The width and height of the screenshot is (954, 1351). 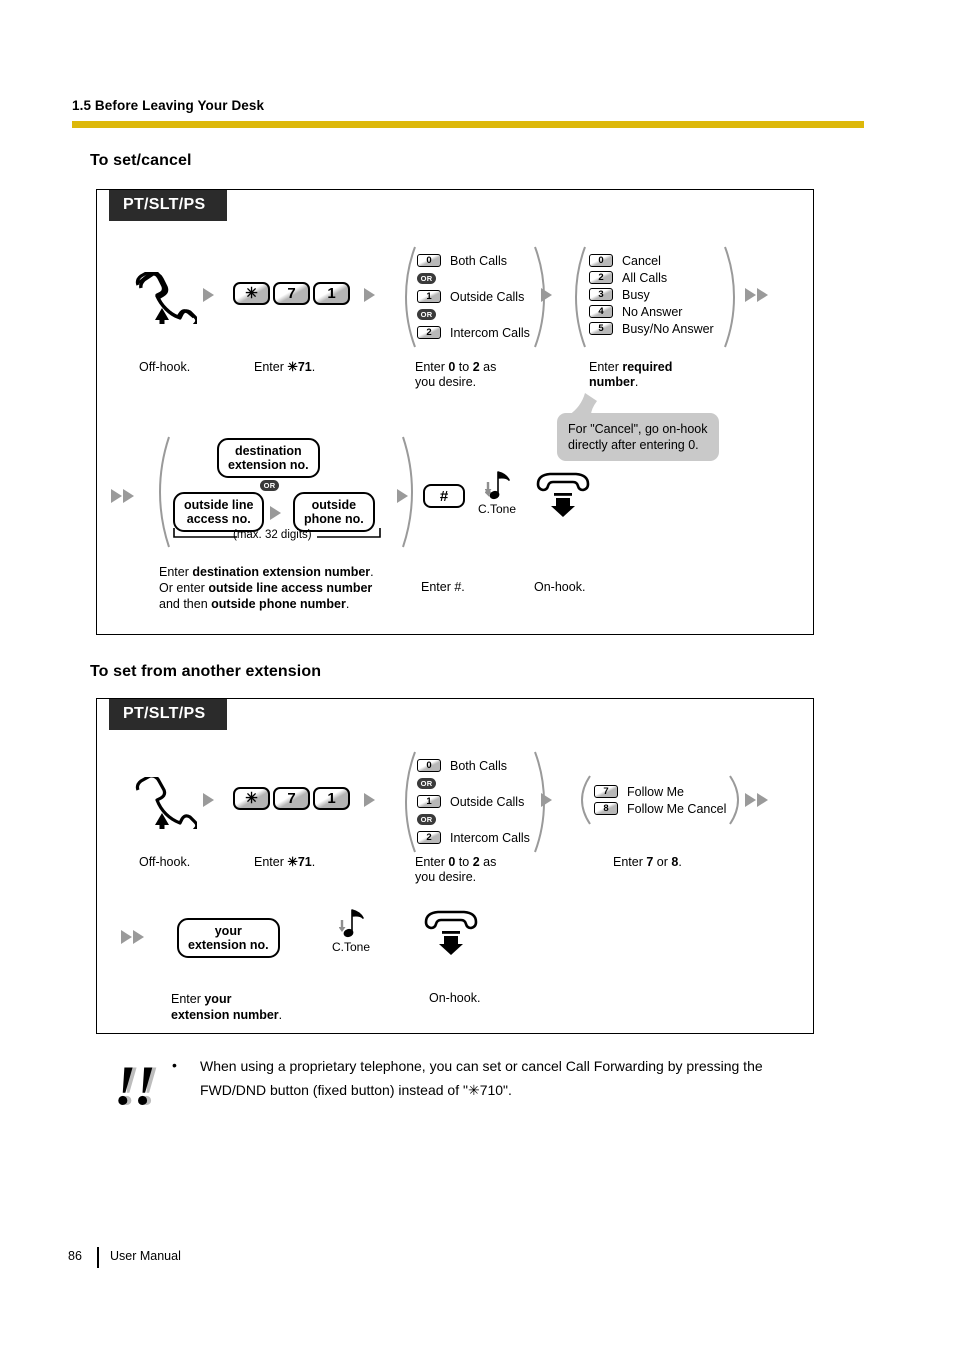 What do you see at coordinates (313, 862) in the screenshot?
I see `kc2-suf: .` at bounding box center [313, 862].